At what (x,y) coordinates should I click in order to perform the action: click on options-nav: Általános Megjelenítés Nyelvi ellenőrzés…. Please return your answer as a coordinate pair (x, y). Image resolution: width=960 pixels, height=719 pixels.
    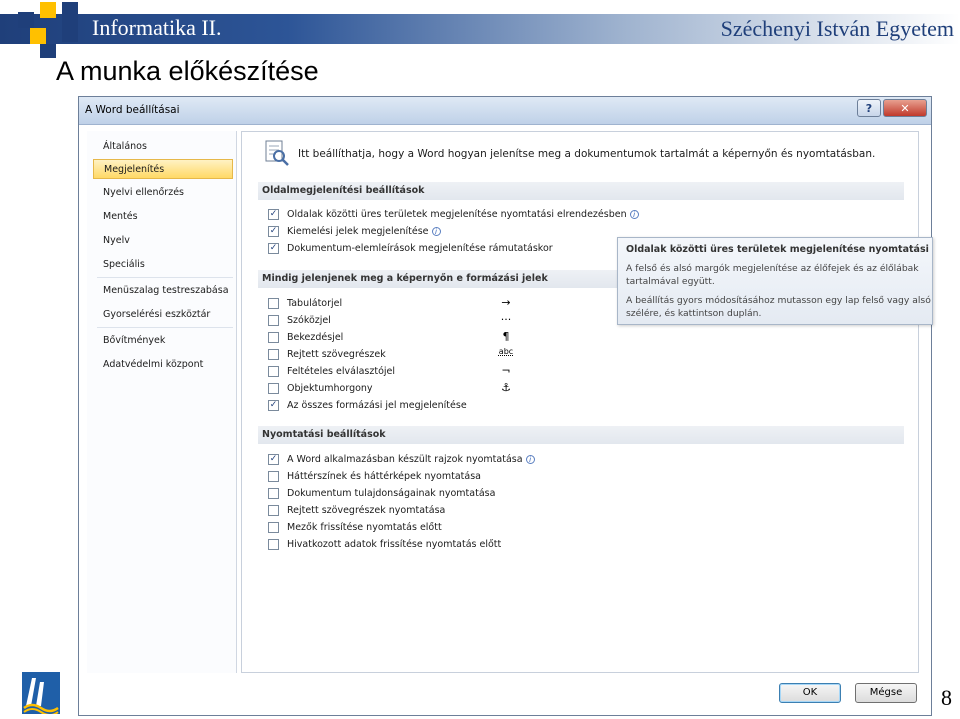
    Looking at the image, I should click on (162, 402).